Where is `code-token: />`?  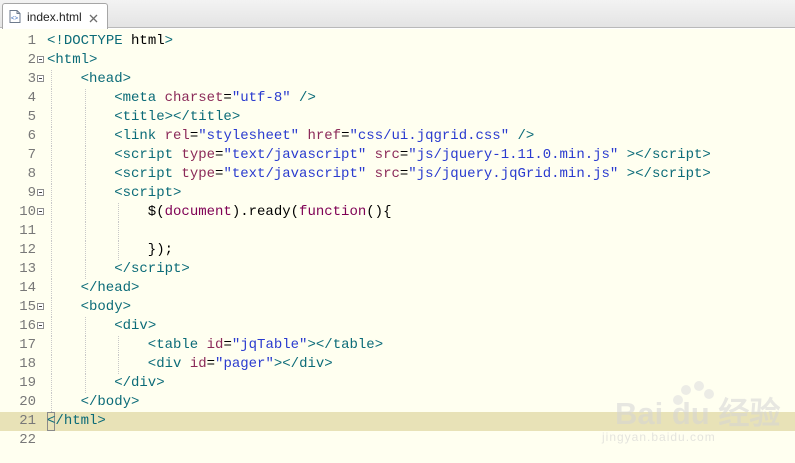
code-token: /> is located at coordinates (526, 136).